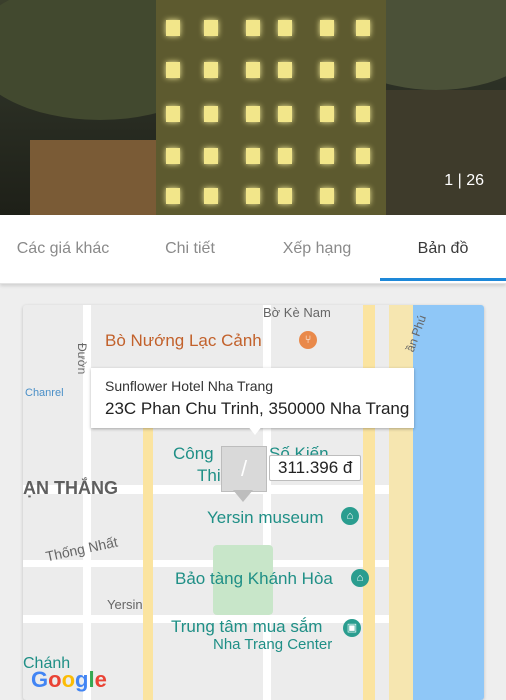 The image size is (506, 700). Describe the element at coordinates (317, 249) in the screenshot. I see `tab-ratings: Xếp hạng` at that location.